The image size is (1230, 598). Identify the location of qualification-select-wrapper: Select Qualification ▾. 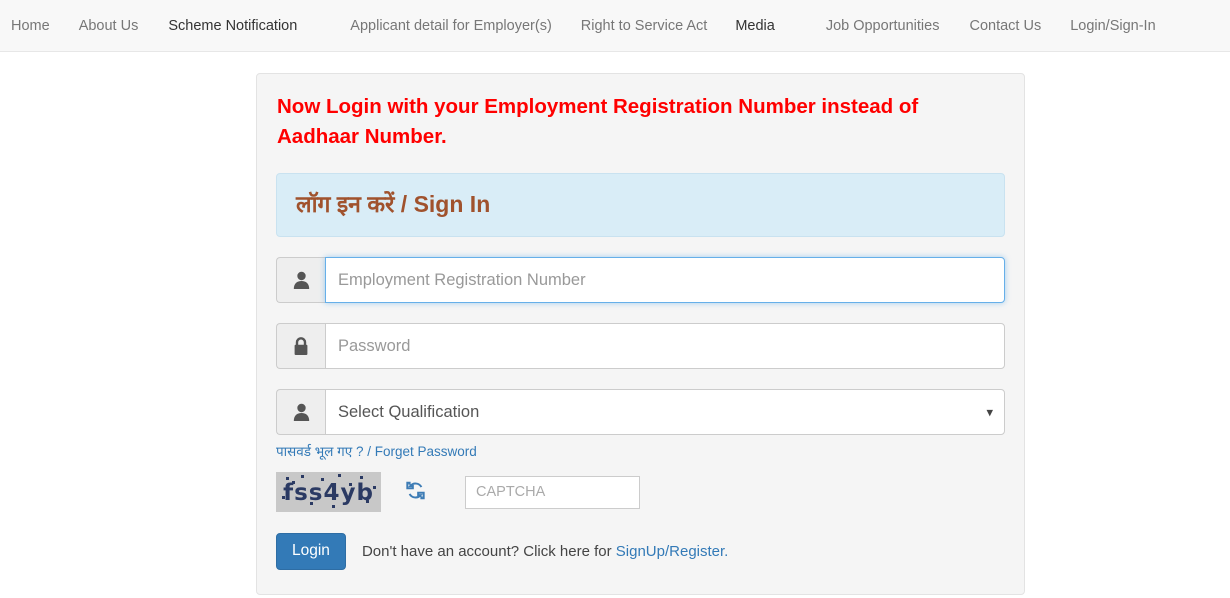
(665, 412).